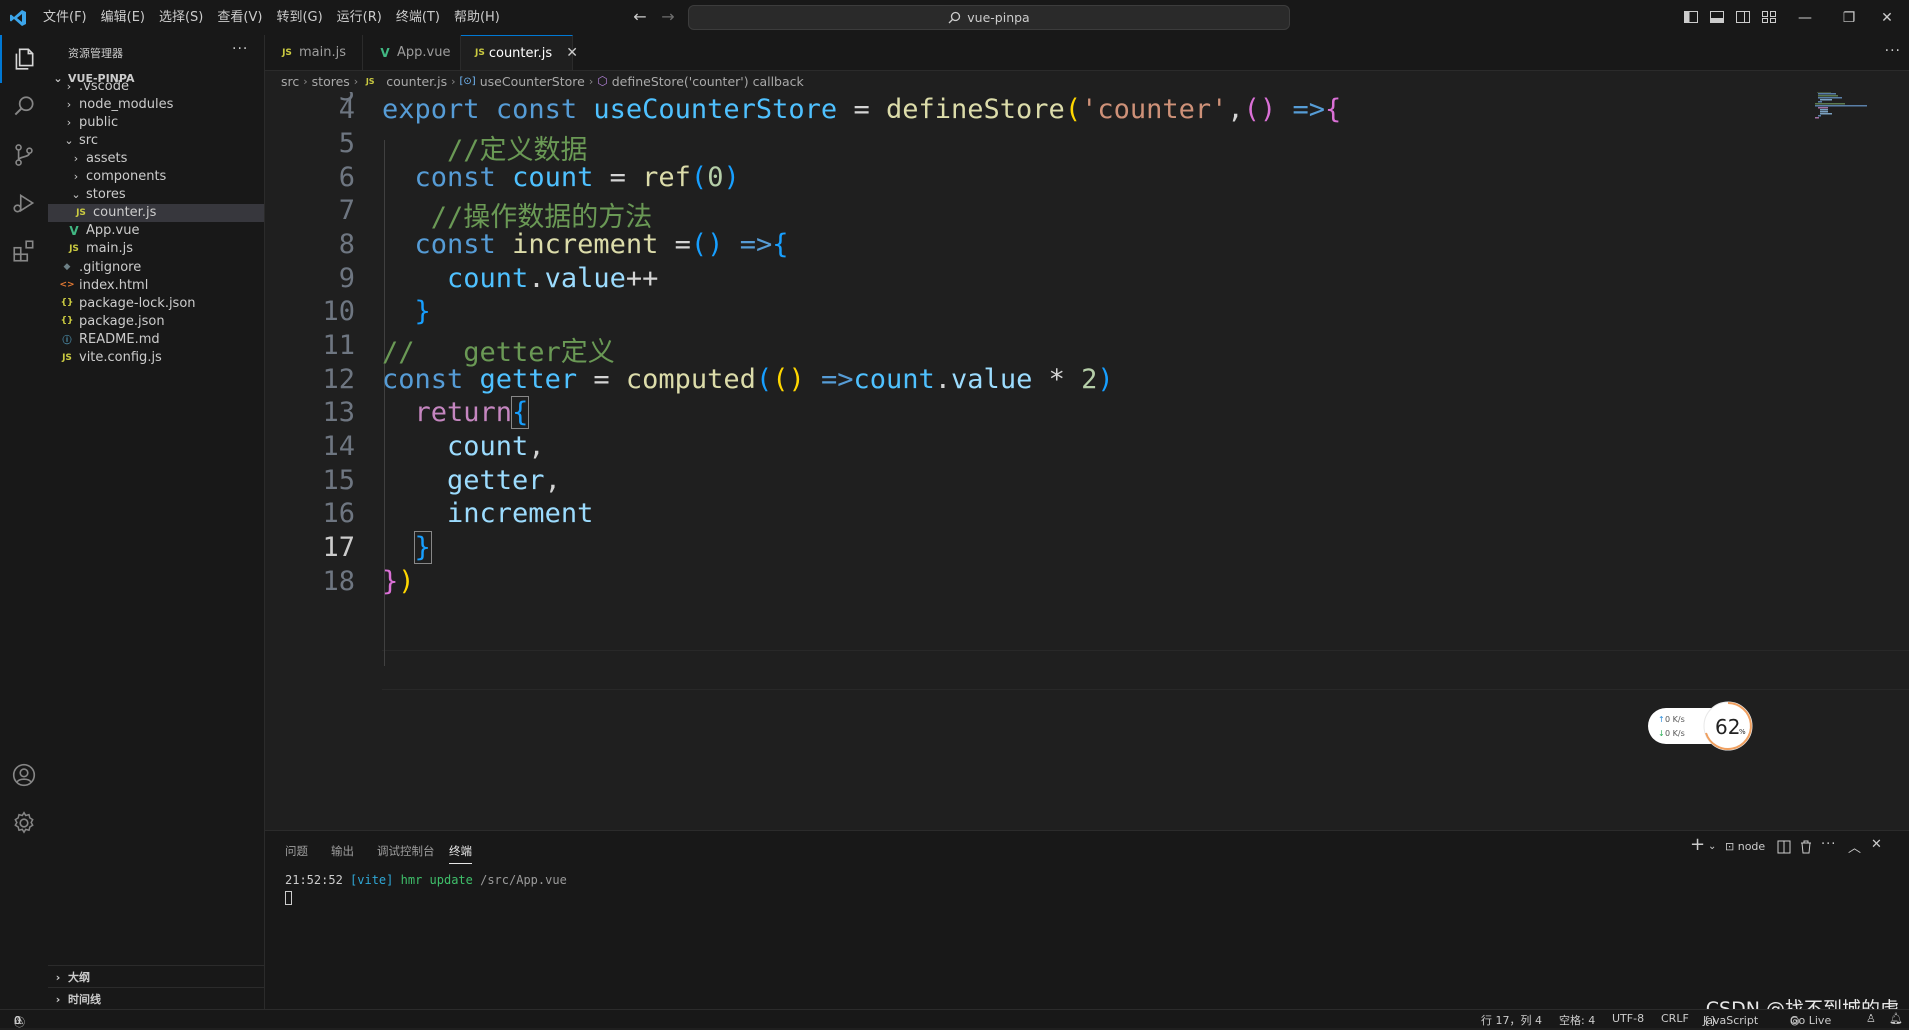 The height and width of the screenshot is (1030, 1909). Describe the element at coordinates (84, 999) in the screenshot. I see `timeline-label: 时间线` at that location.